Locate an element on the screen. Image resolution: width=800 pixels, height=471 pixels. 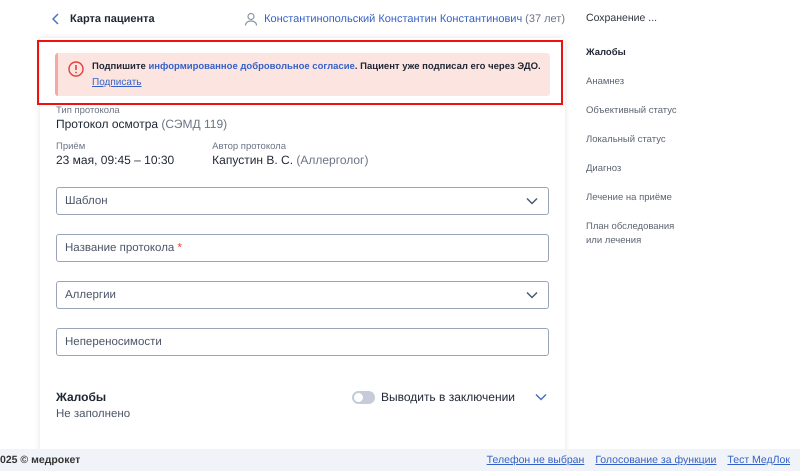
toggle-label: Выводить в заключении is located at coordinates (447, 397).